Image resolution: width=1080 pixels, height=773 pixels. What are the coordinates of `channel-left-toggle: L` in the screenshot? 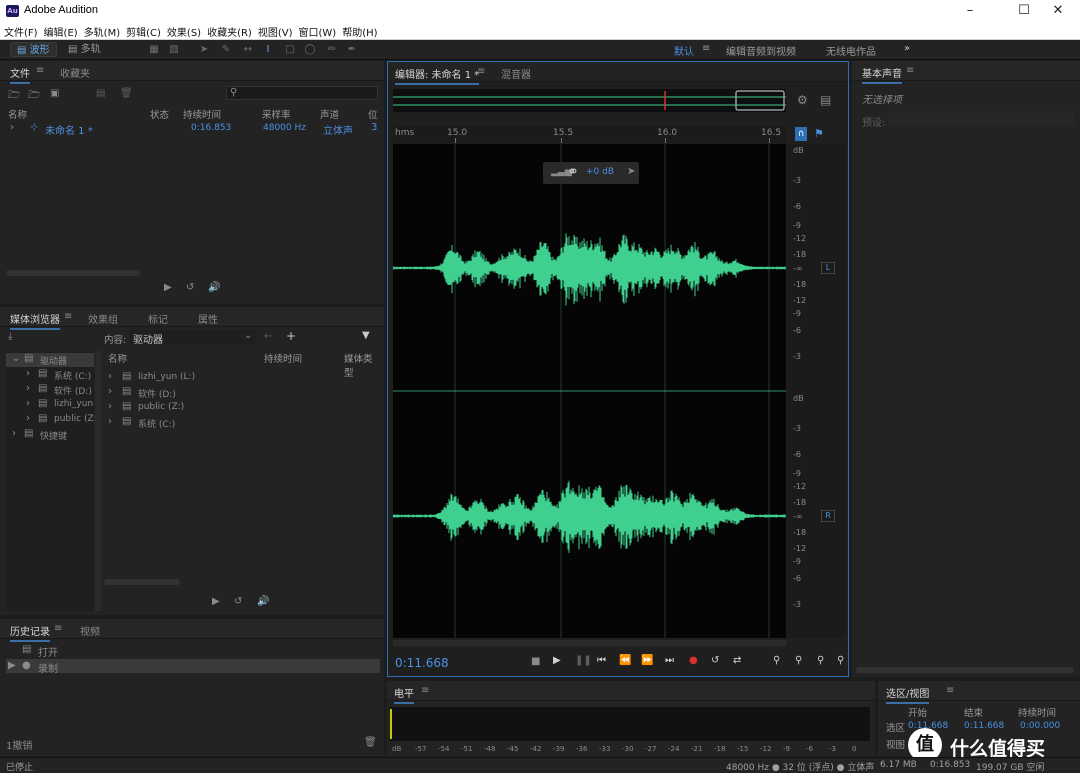 It's located at (828, 268).